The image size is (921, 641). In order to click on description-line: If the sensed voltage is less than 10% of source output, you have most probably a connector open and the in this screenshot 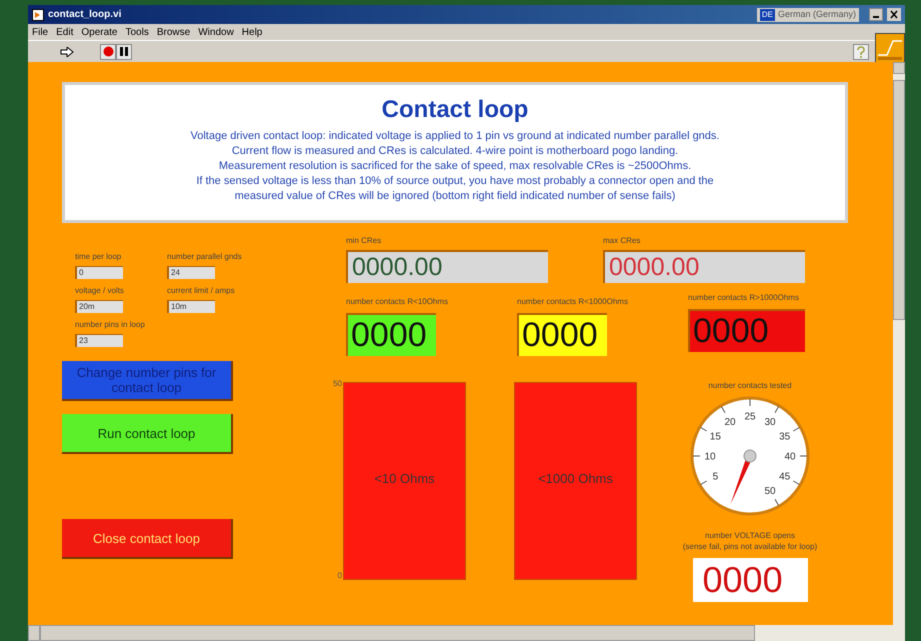, I will do `click(455, 181)`.